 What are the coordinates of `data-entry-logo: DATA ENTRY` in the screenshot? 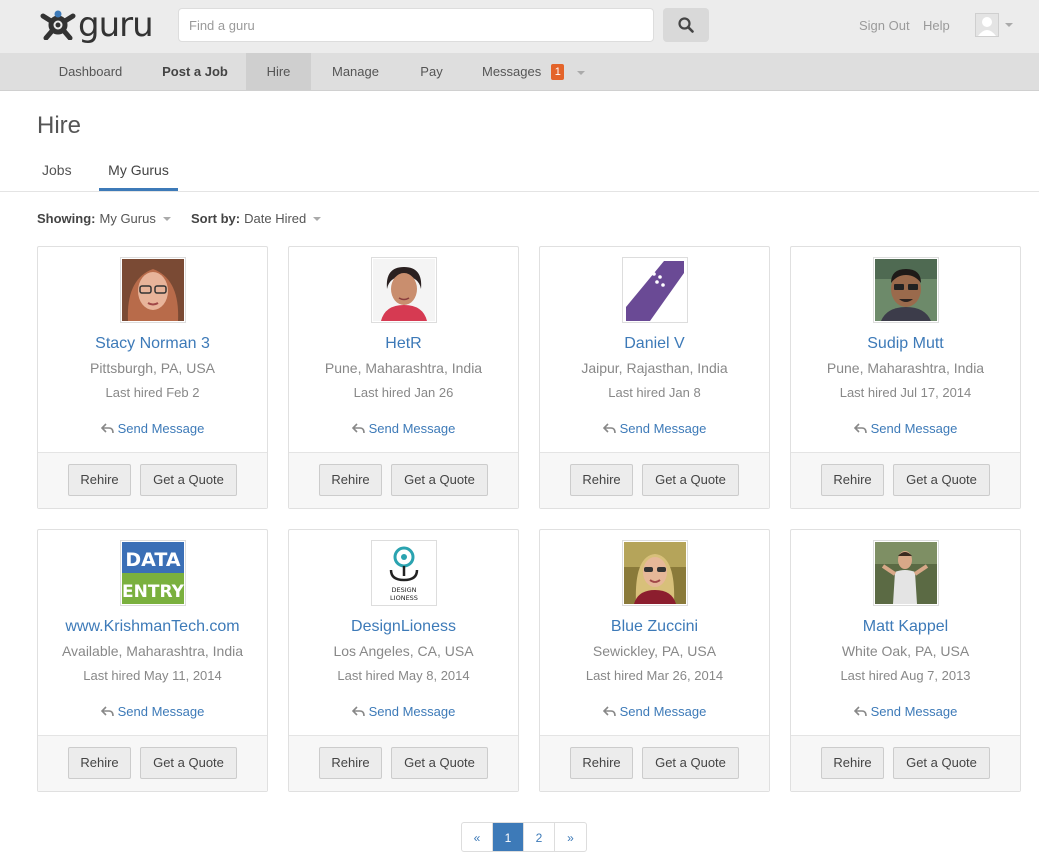 It's located at (153, 573).